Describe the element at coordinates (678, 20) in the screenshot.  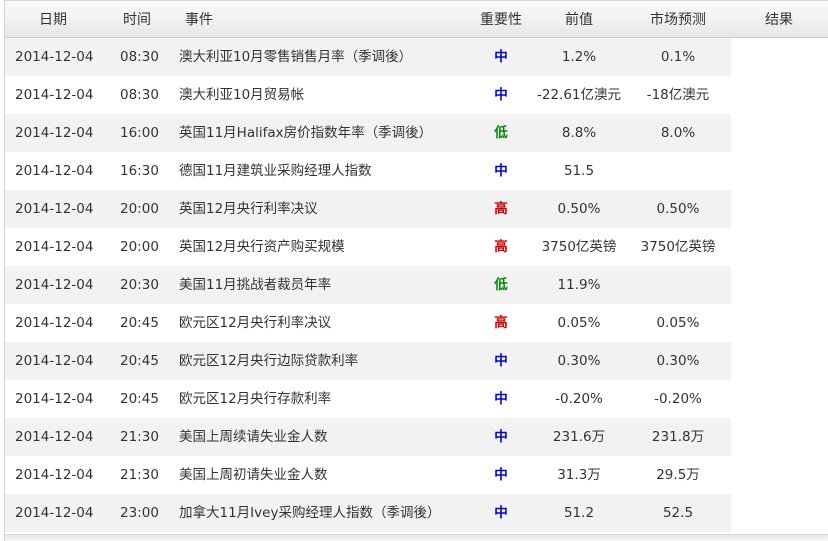
I see `column-header-forecast: 市场预测` at that location.